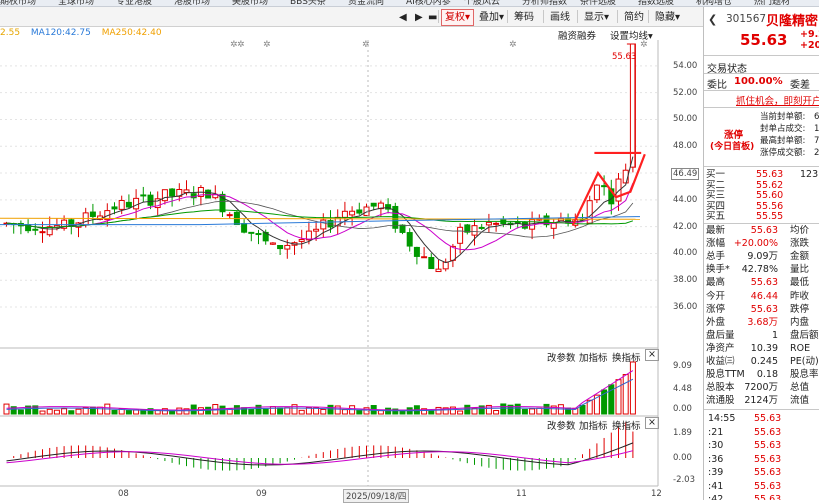 This screenshot has height=503, width=819. What do you see at coordinates (652, 355) in the screenshot?
I see `vol-close-icon: ×` at bounding box center [652, 355].